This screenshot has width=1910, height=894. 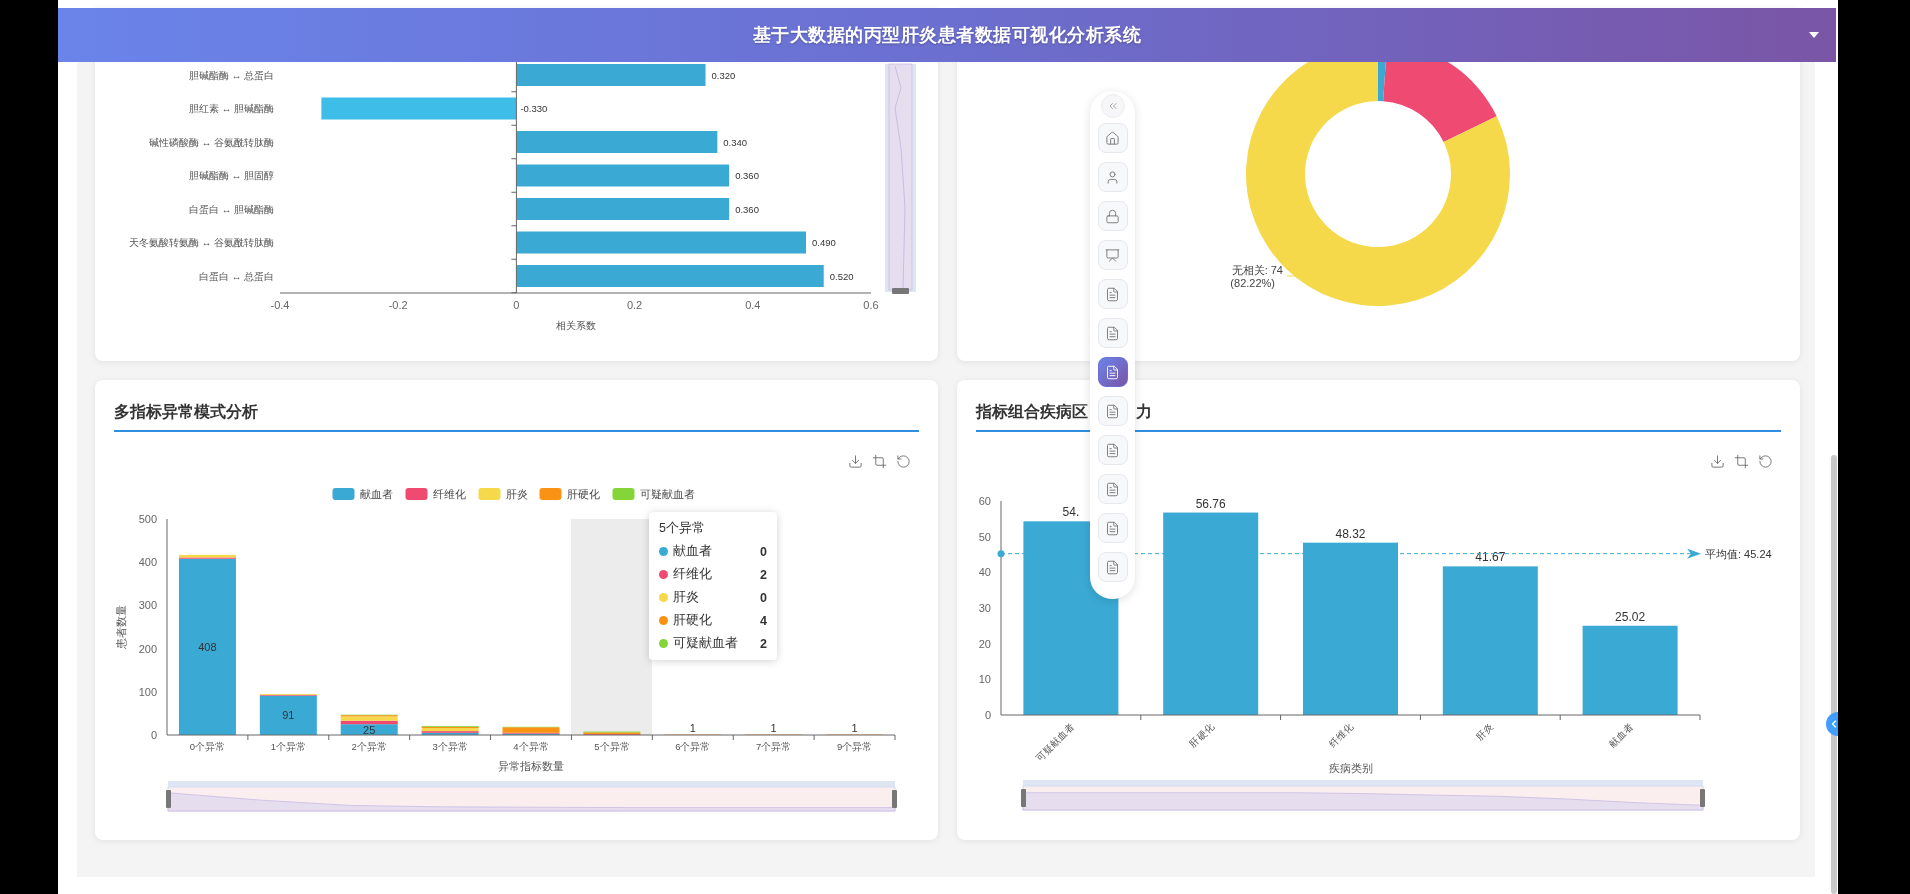 What do you see at coordinates (682, 528) in the screenshot?
I see `tooltip-title: 5个异常` at bounding box center [682, 528].